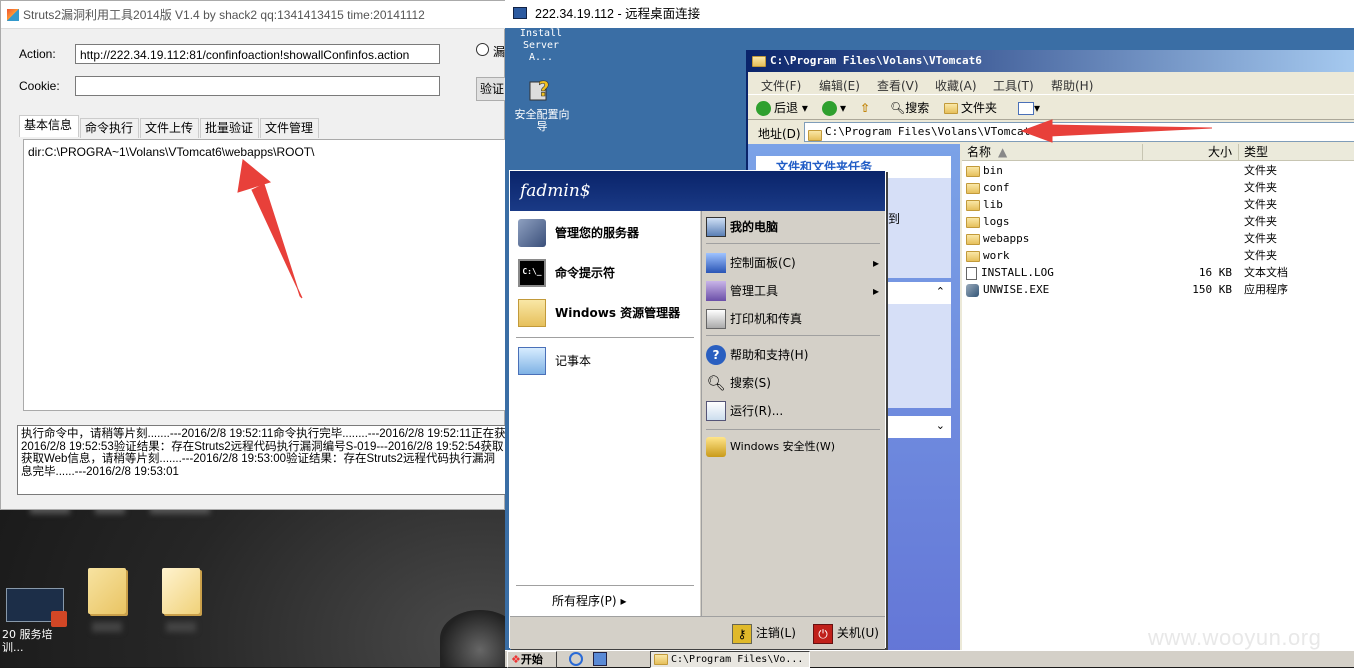 The width and height of the screenshot is (1354, 668). What do you see at coordinates (1235, 637) in the screenshot?
I see `watermark: www.wooyun.org` at bounding box center [1235, 637].